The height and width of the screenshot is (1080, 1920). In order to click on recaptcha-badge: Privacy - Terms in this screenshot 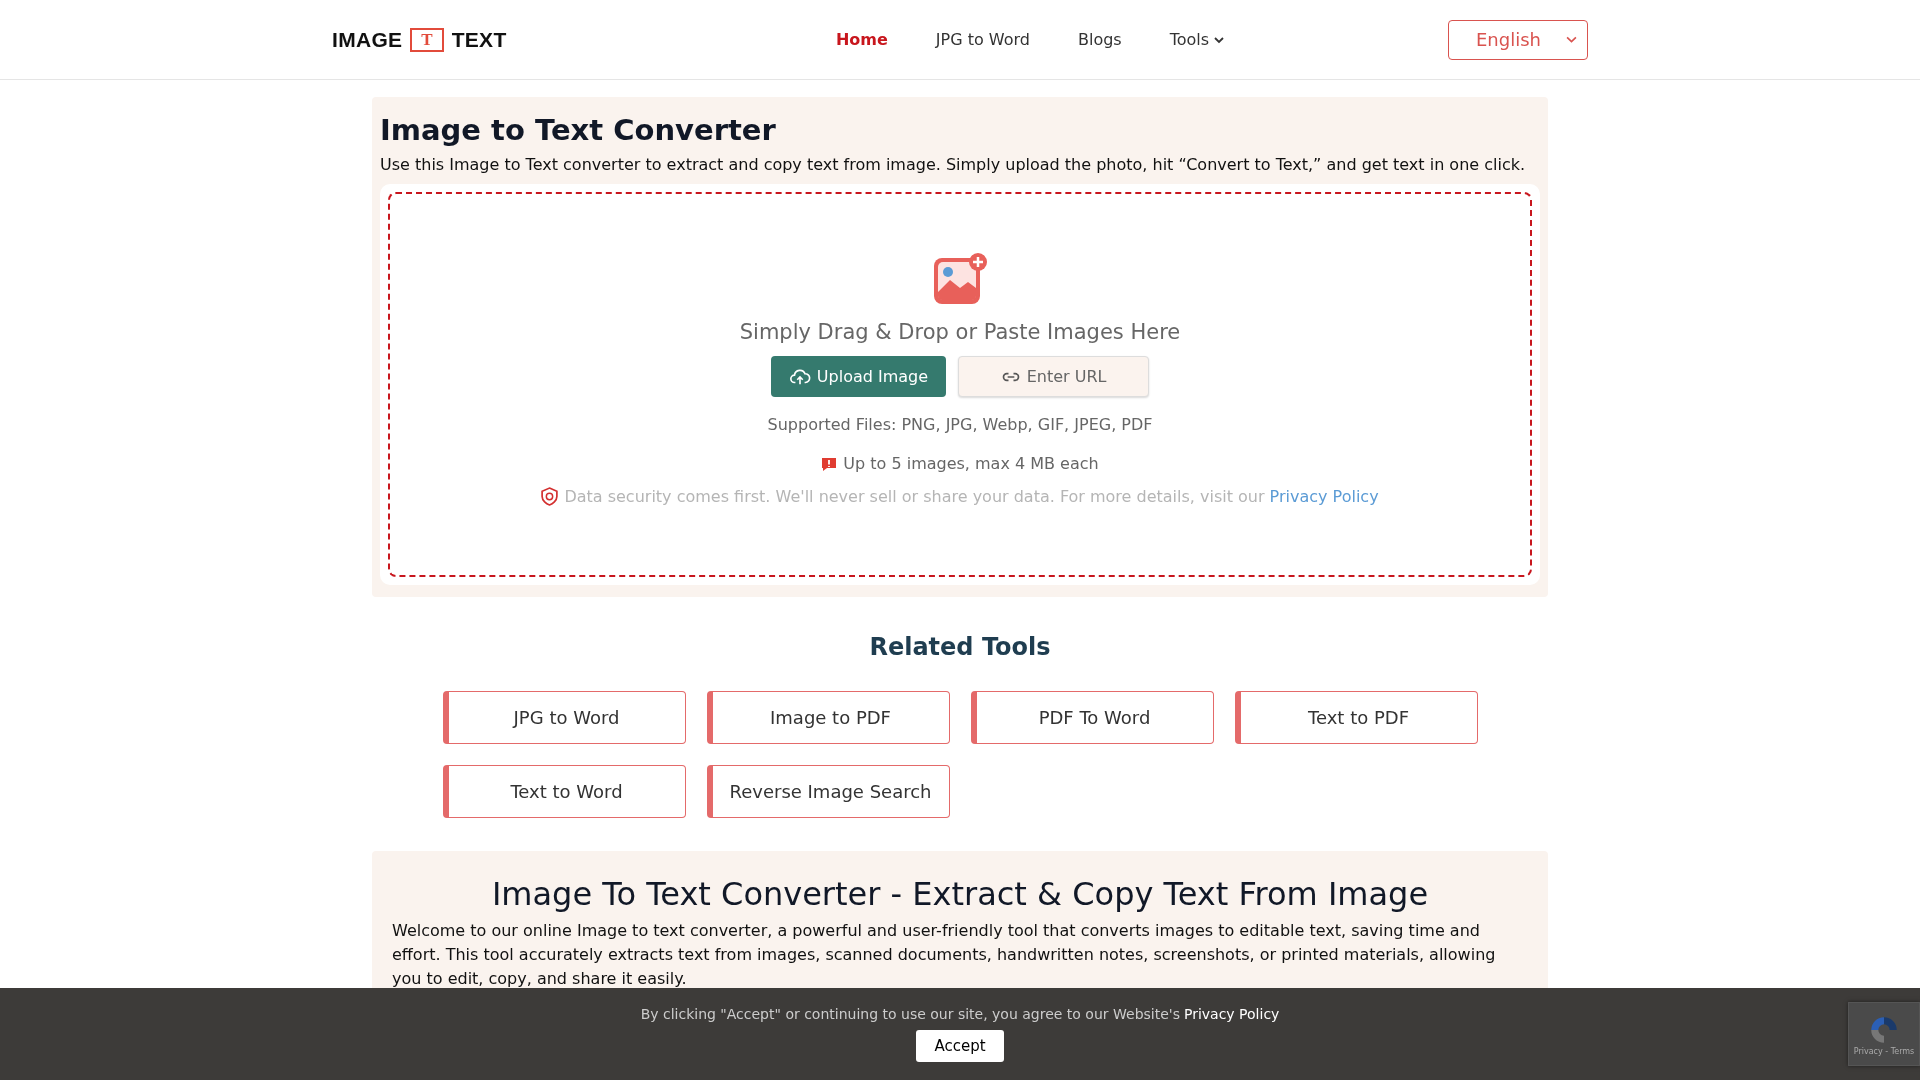, I will do `click(1884, 1034)`.